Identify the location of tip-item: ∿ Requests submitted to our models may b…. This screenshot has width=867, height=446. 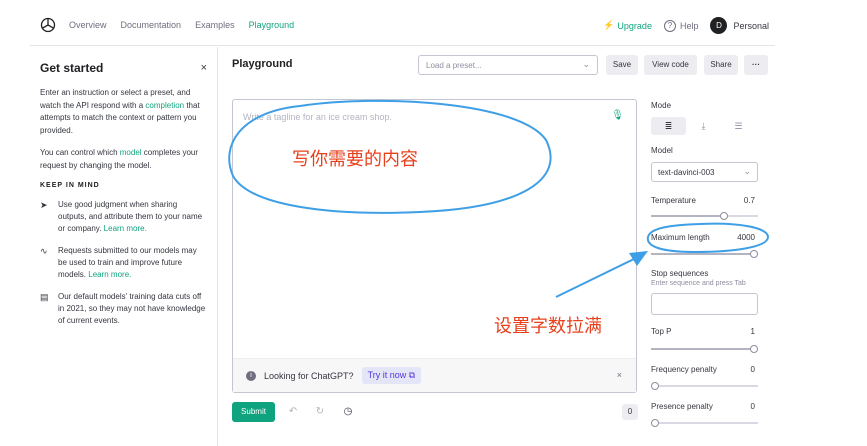
(123, 263).